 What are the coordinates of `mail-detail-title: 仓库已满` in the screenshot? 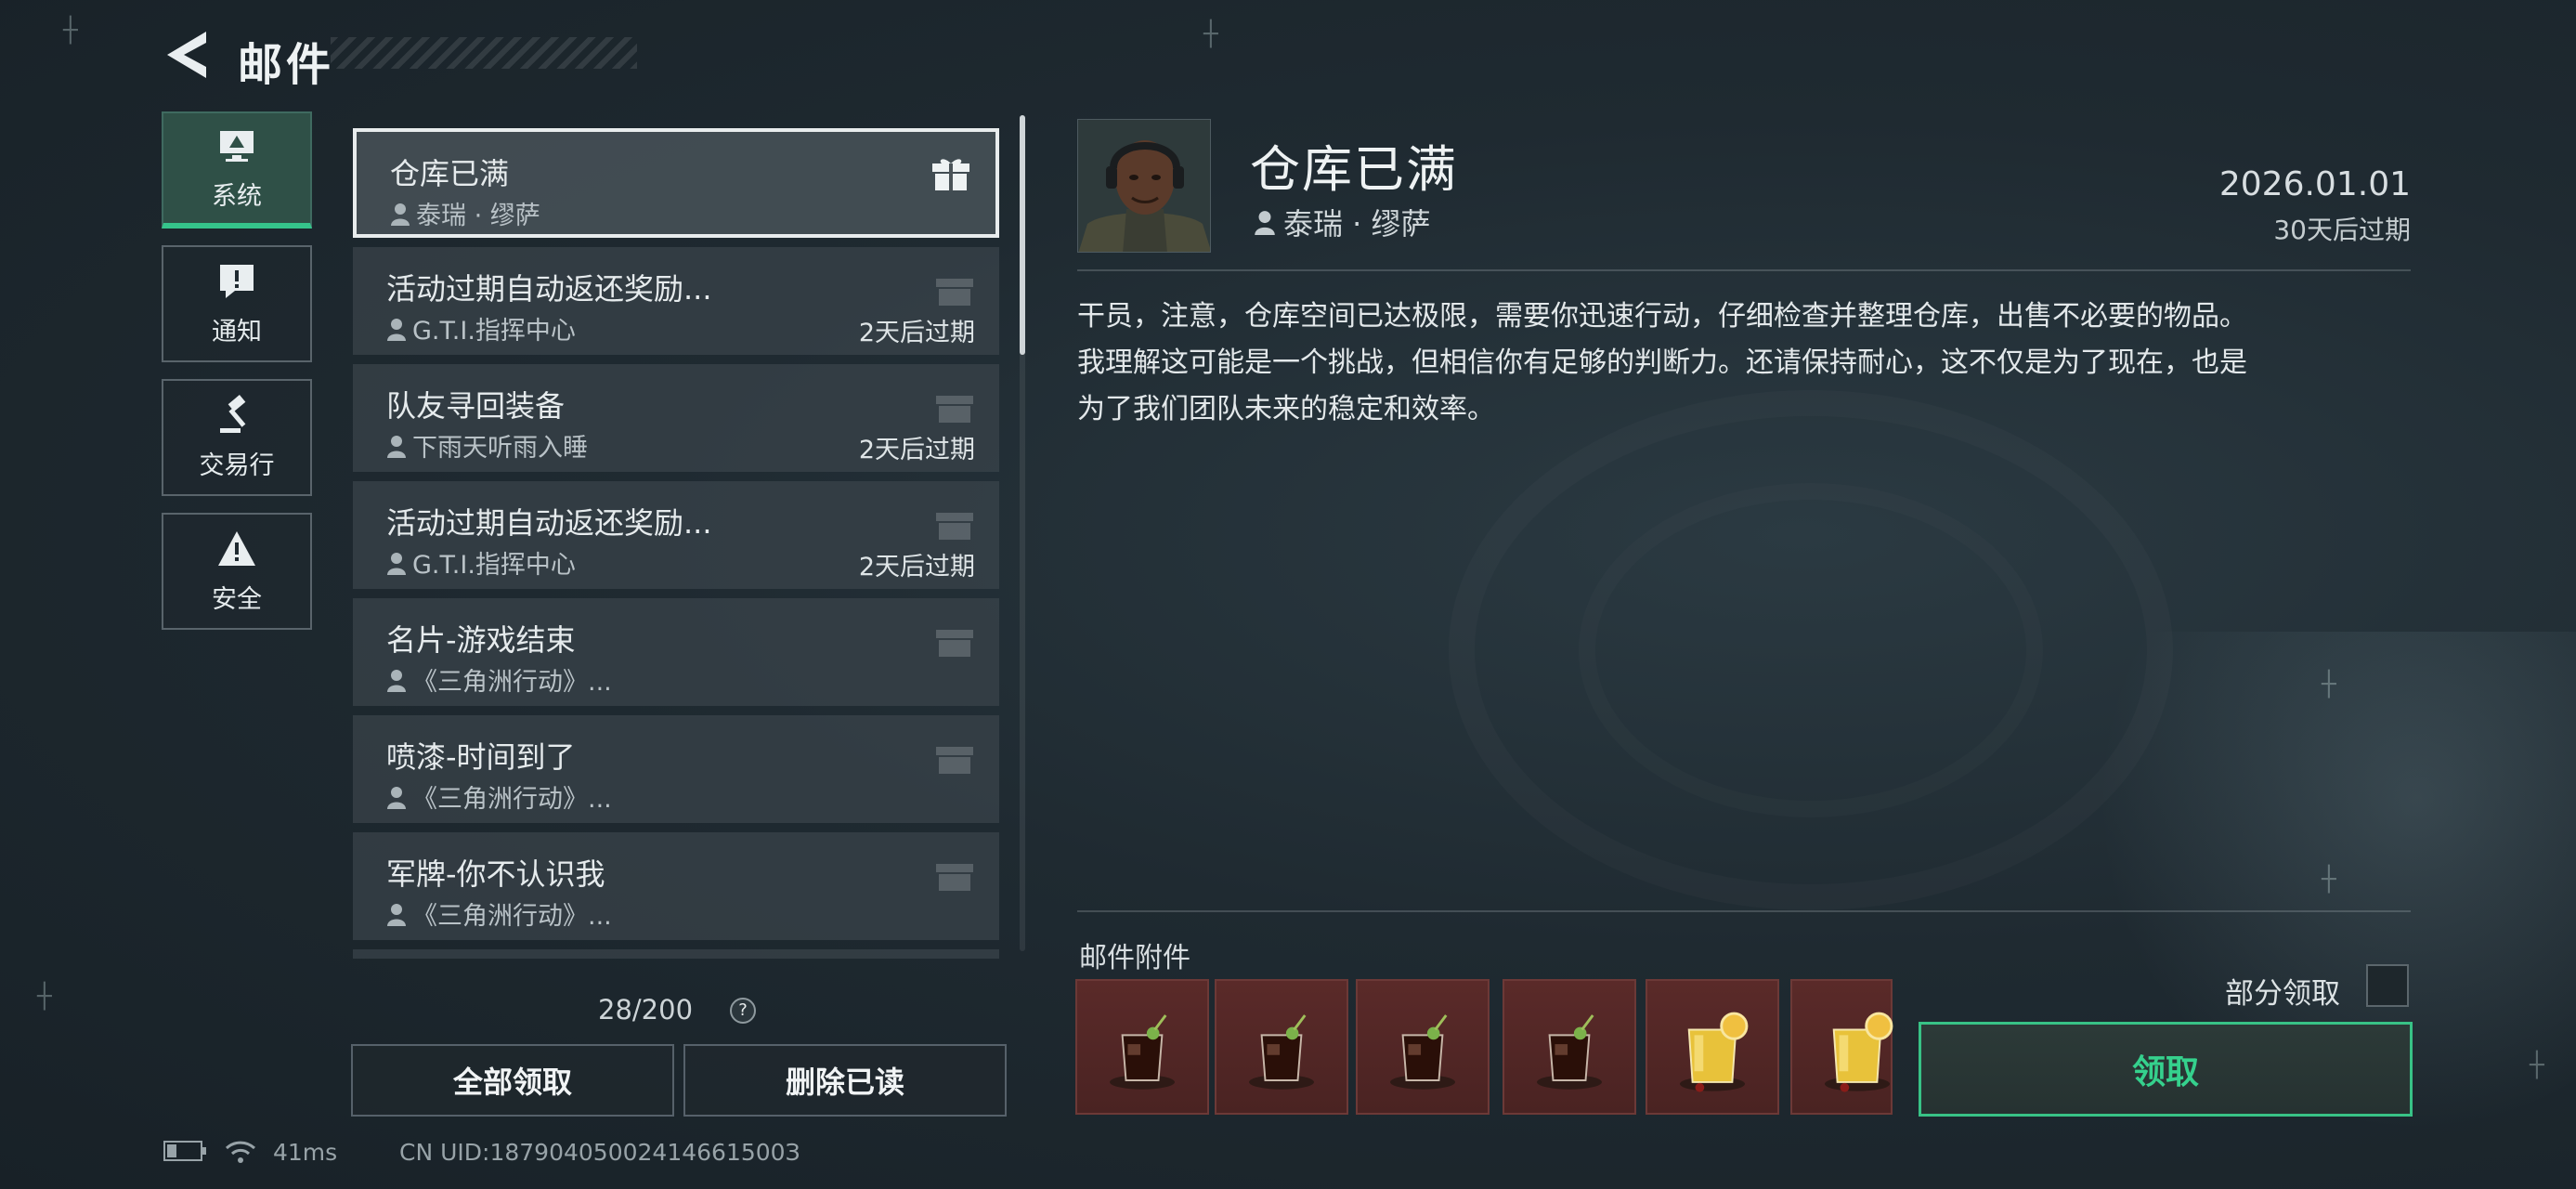 It's located at (1354, 169).